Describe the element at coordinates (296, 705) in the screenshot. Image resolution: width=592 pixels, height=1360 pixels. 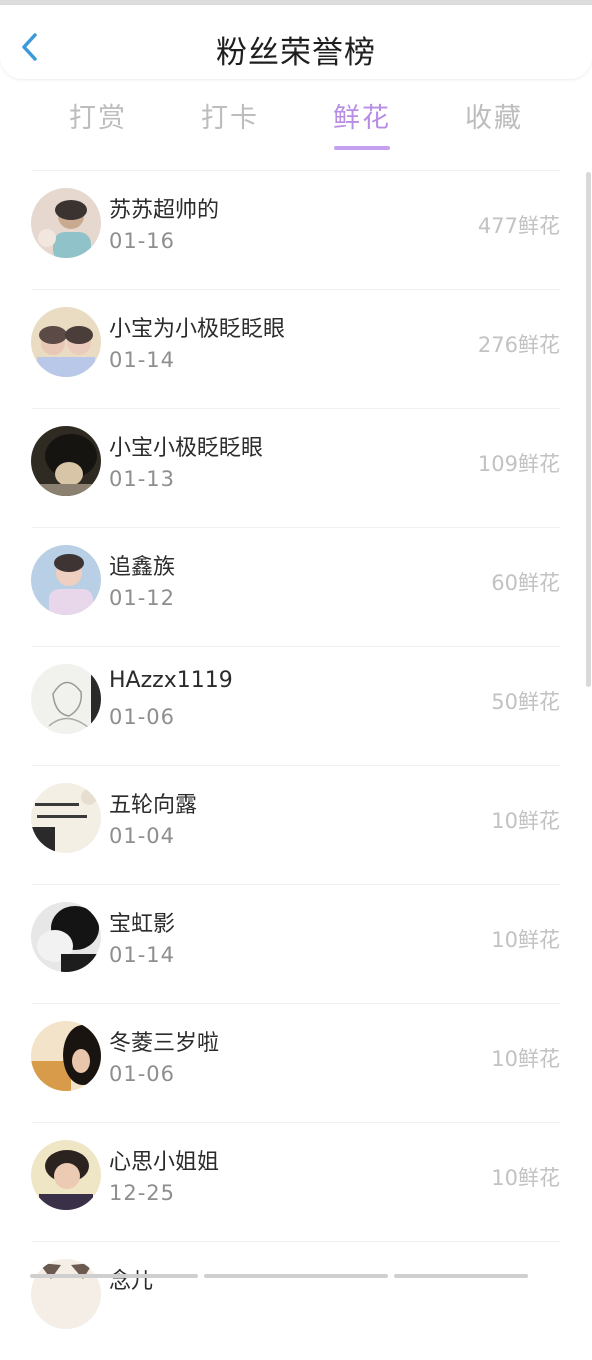
I see `list-item: HAzzx1119 01-06 50鲜花` at that location.